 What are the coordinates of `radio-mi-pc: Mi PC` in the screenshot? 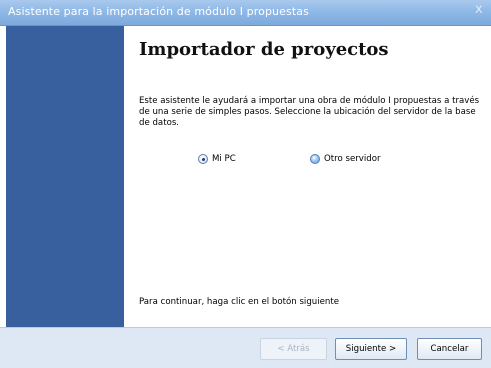 It's located at (217, 159).